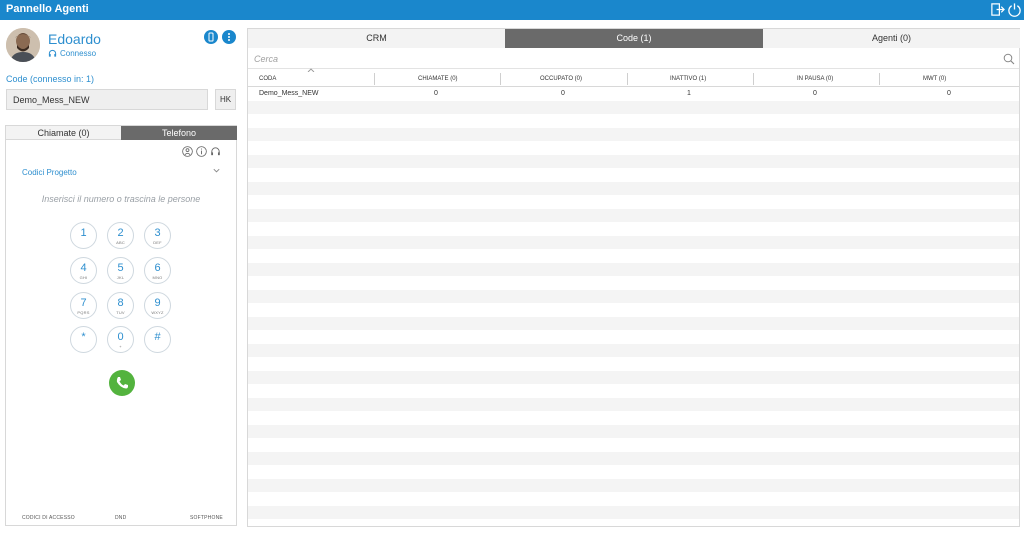 Image resolution: width=1024 pixels, height=533 pixels. Describe the element at coordinates (120, 518) in the screenshot. I see `dnd-link: DND` at that location.